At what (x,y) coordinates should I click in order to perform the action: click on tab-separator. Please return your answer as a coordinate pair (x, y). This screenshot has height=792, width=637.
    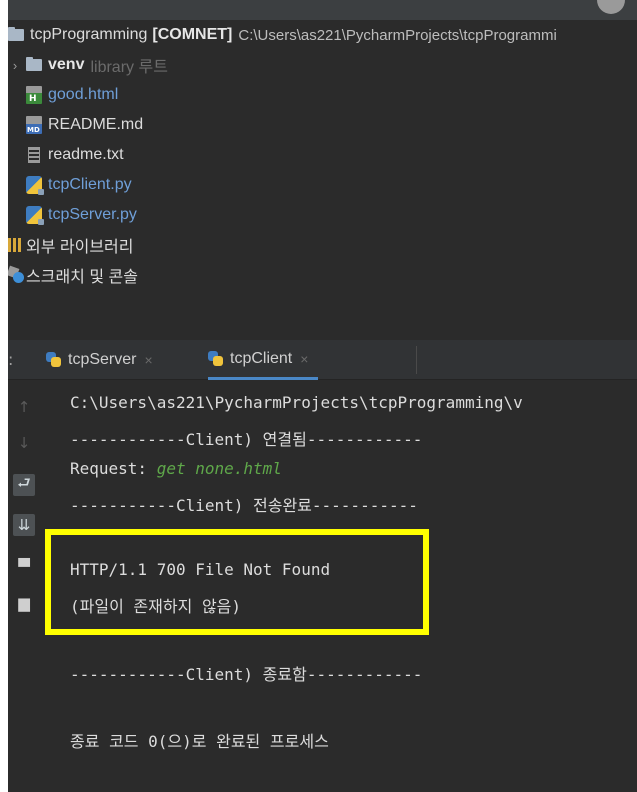
    Looking at the image, I should click on (416, 360).